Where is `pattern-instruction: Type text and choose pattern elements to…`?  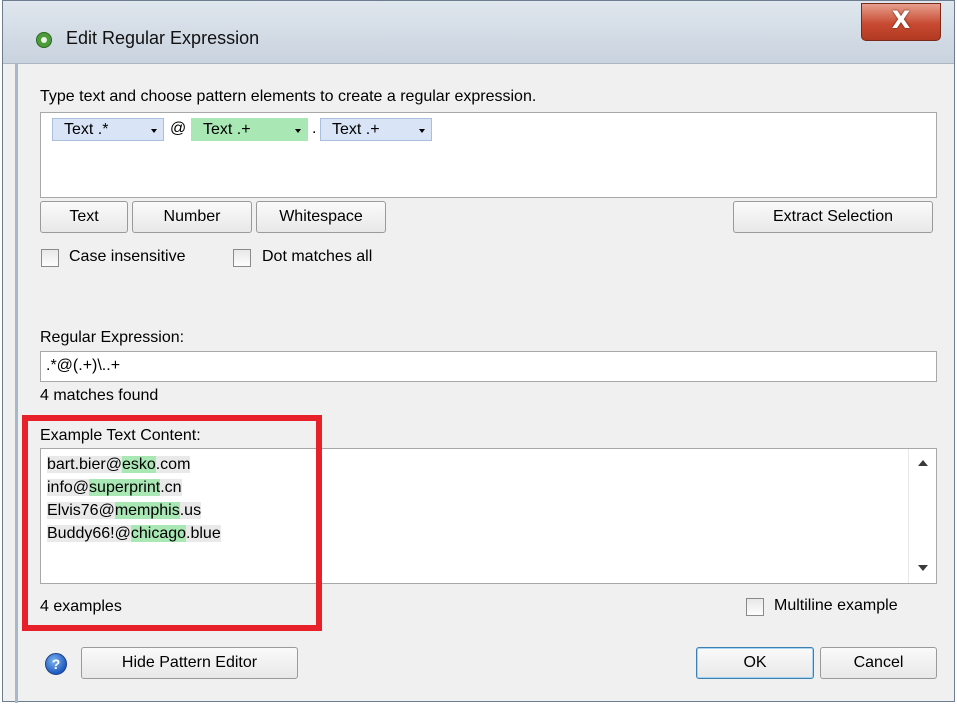 pattern-instruction: Type text and choose pattern elements to… is located at coordinates (288, 96).